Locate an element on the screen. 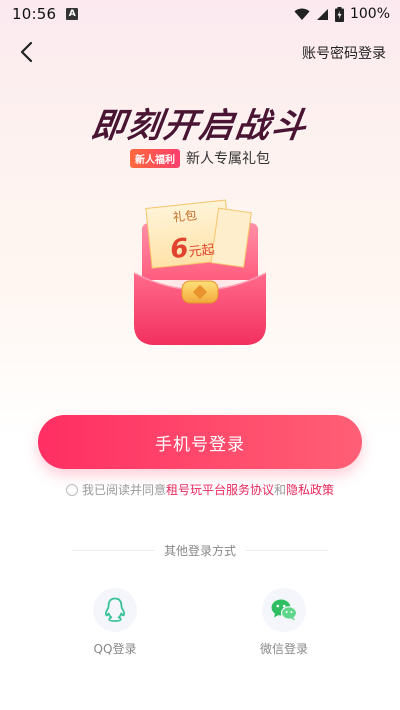  subtitle-row: 新人福利 新人专属礼包 is located at coordinates (200, 158).